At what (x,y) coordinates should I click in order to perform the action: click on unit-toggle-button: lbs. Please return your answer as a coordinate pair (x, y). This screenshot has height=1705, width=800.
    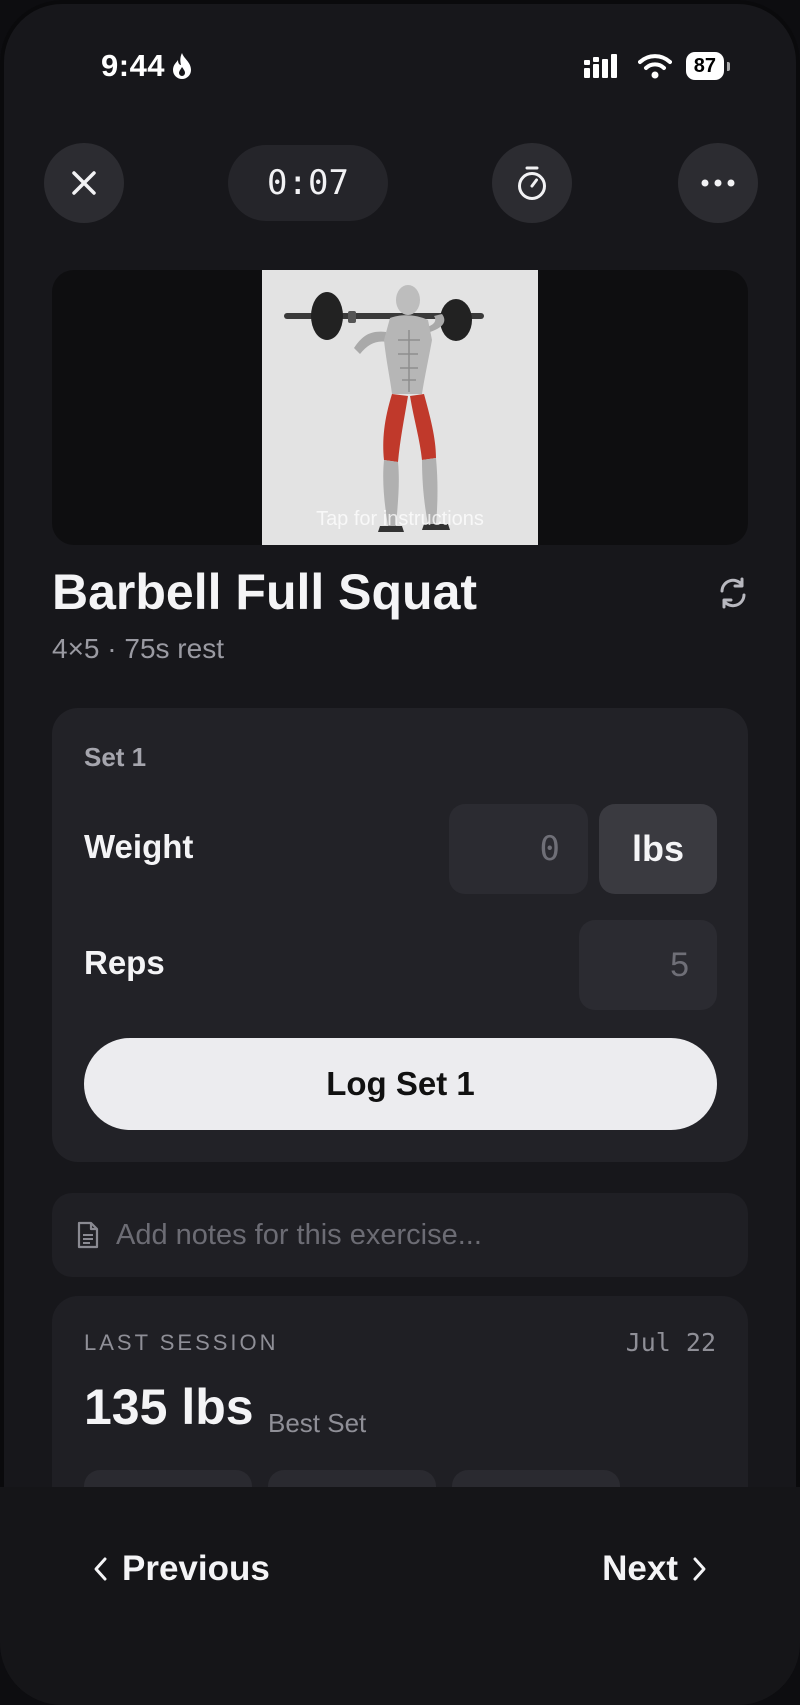
    Looking at the image, I should click on (658, 849).